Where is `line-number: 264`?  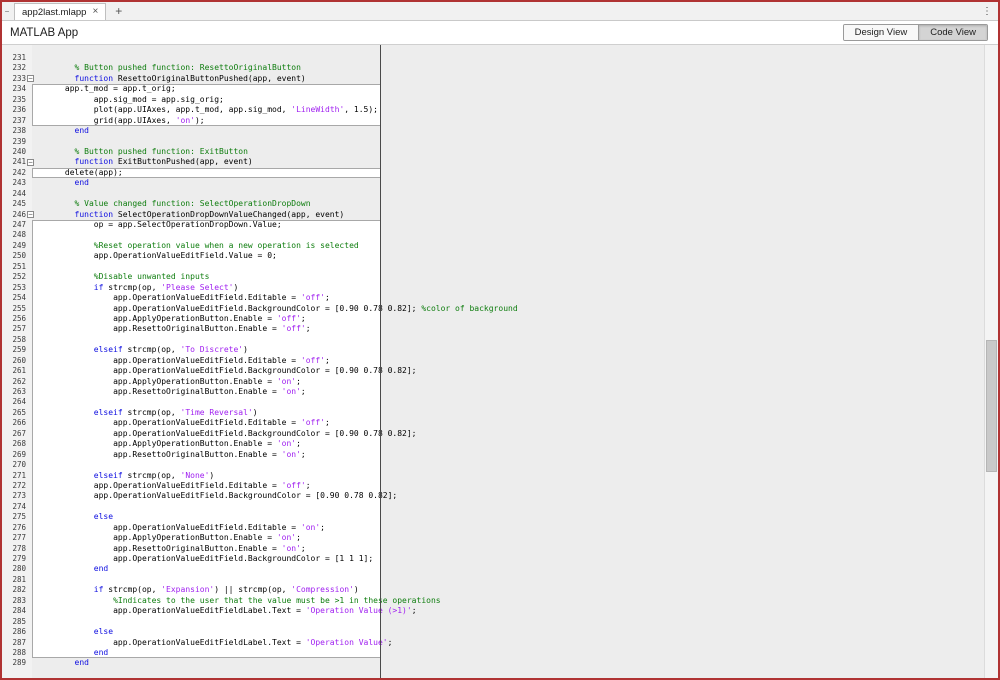 line-number: 264 is located at coordinates (14, 402).